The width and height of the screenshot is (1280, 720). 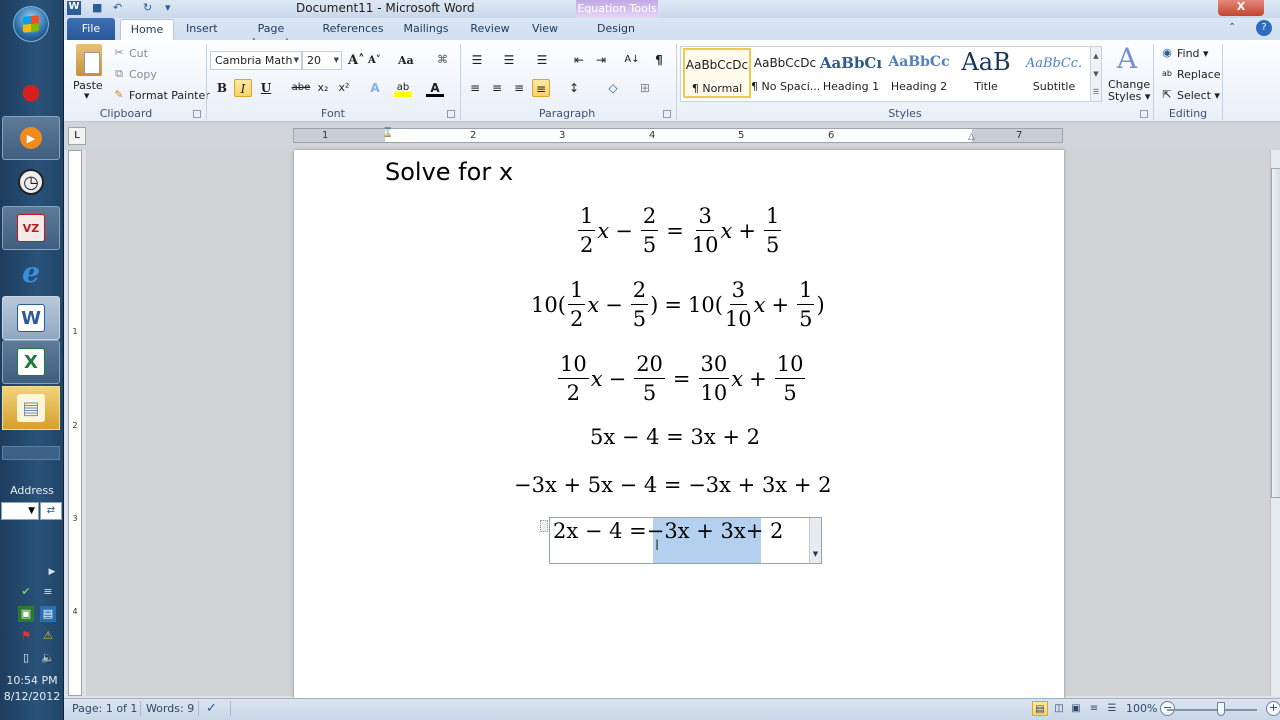 I want to click on style-title: AaB Title, so click(x=986, y=73).